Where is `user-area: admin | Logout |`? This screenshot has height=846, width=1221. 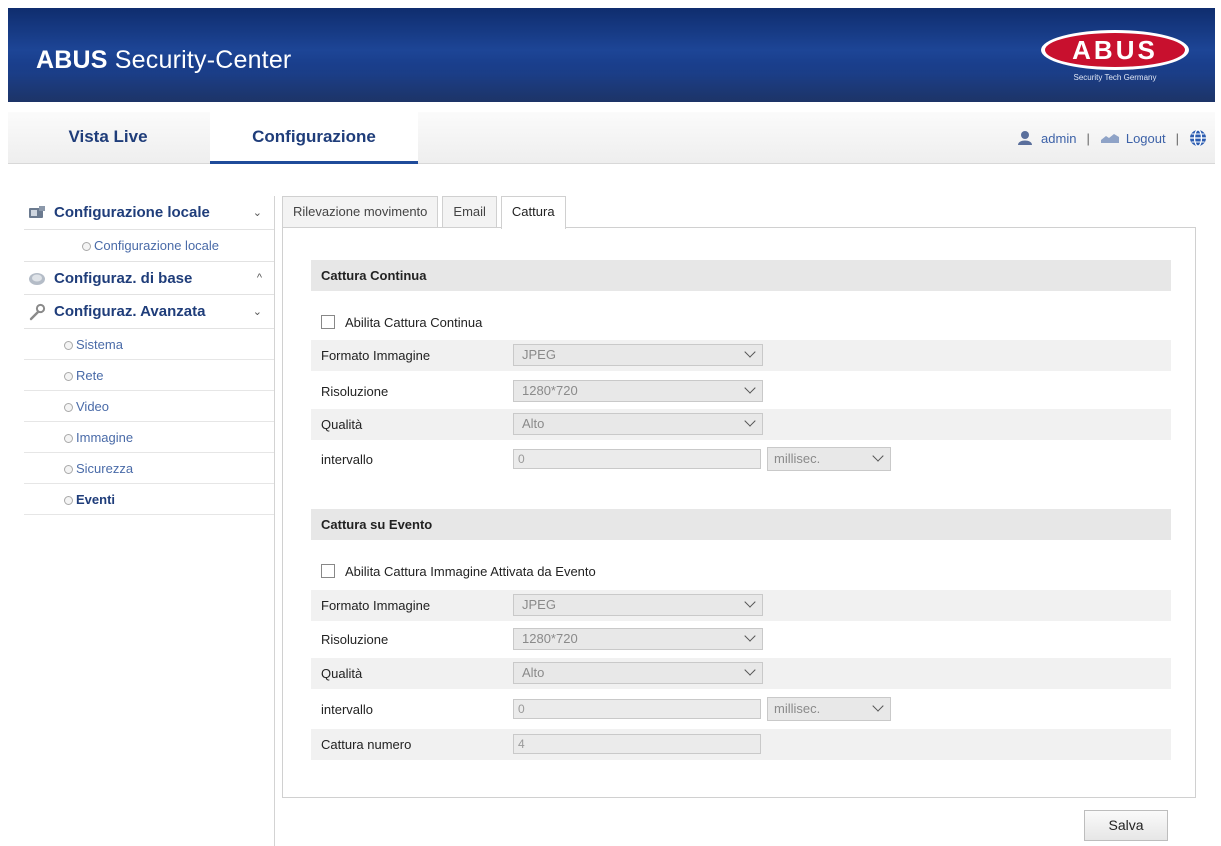 user-area: admin | Logout | is located at coordinates (1112, 138).